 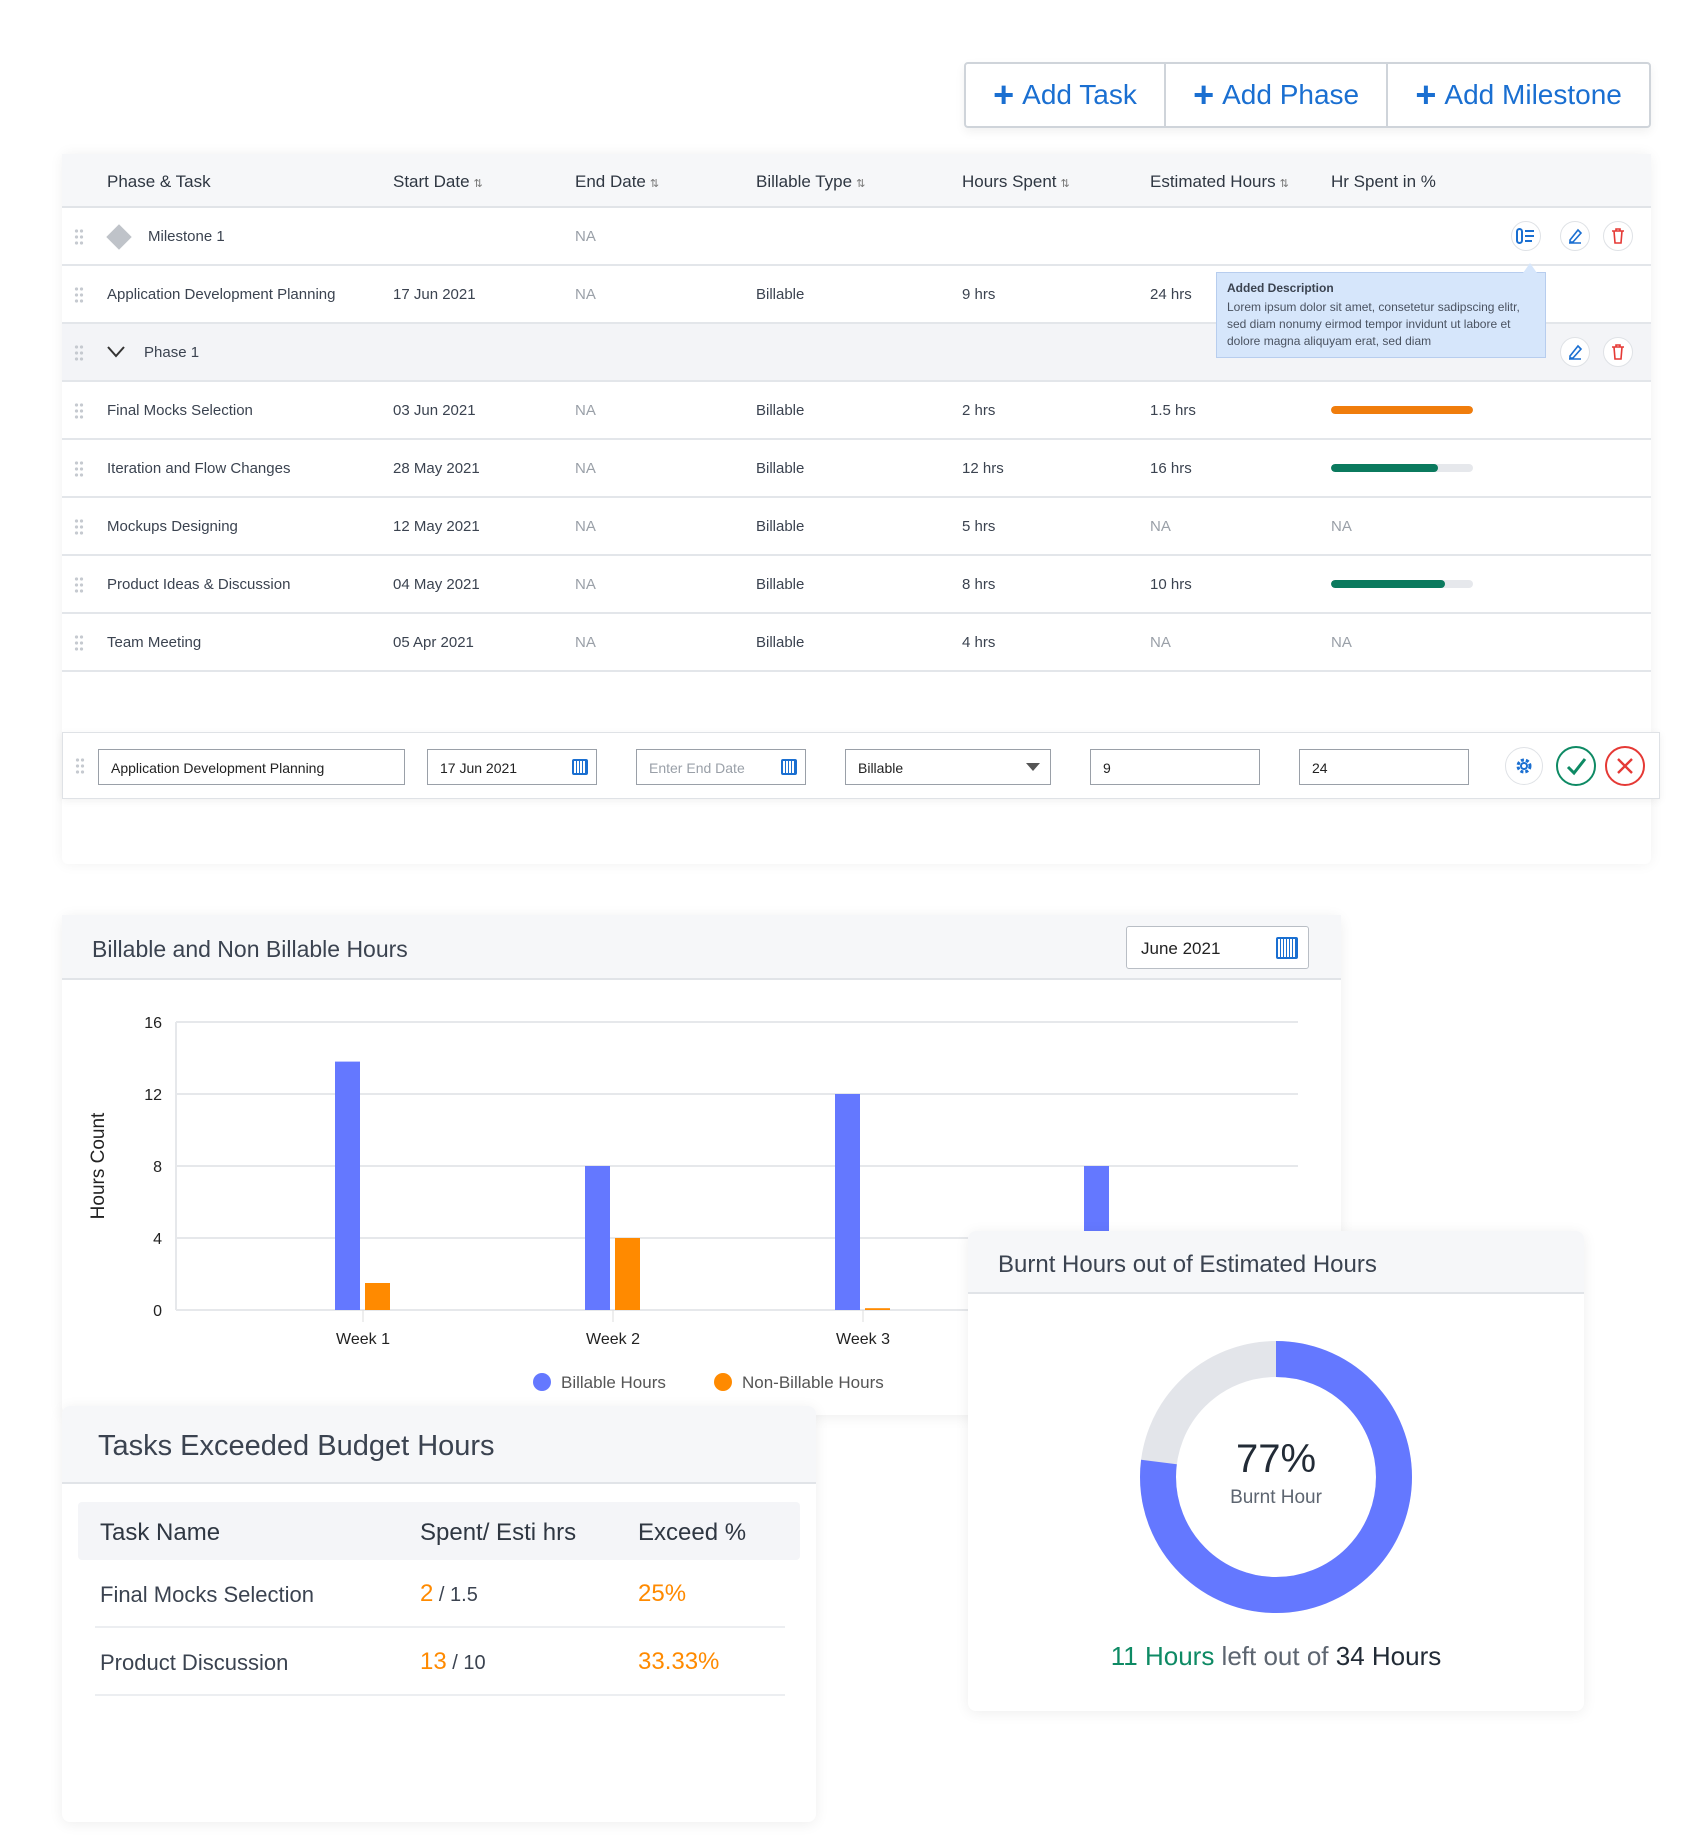 What do you see at coordinates (512, 767) in the screenshot?
I see `start-date-input: 17 Jun 2021` at bounding box center [512, 767].